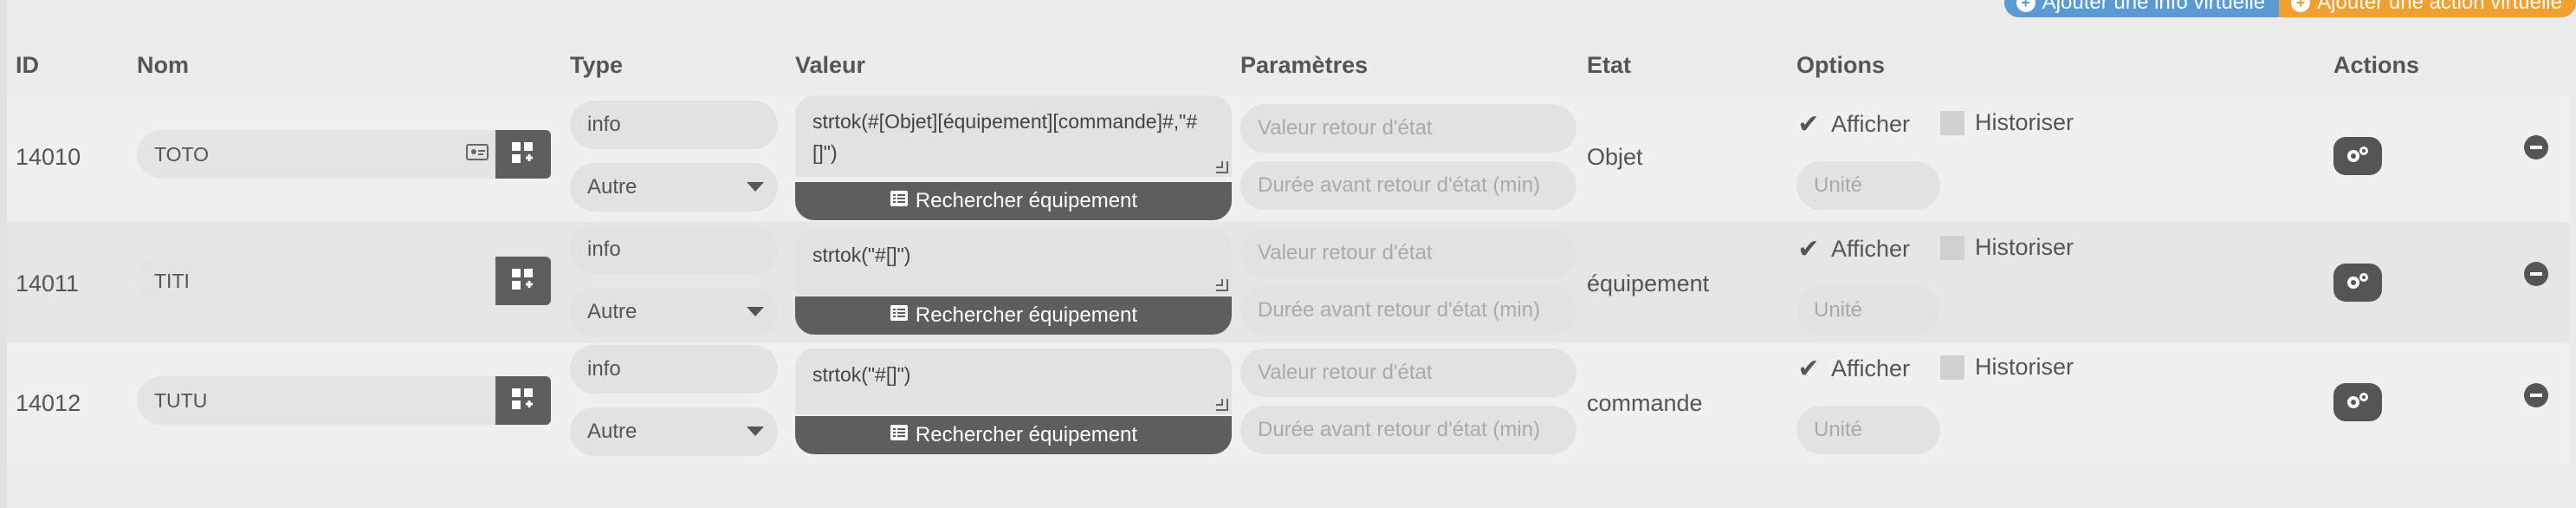 This screenshot has width=2576, height=508. What do you see at coordinates (1648, 283) in the screenshot?
I see `etat-text: équipement` at bounding box center [1648, 283].